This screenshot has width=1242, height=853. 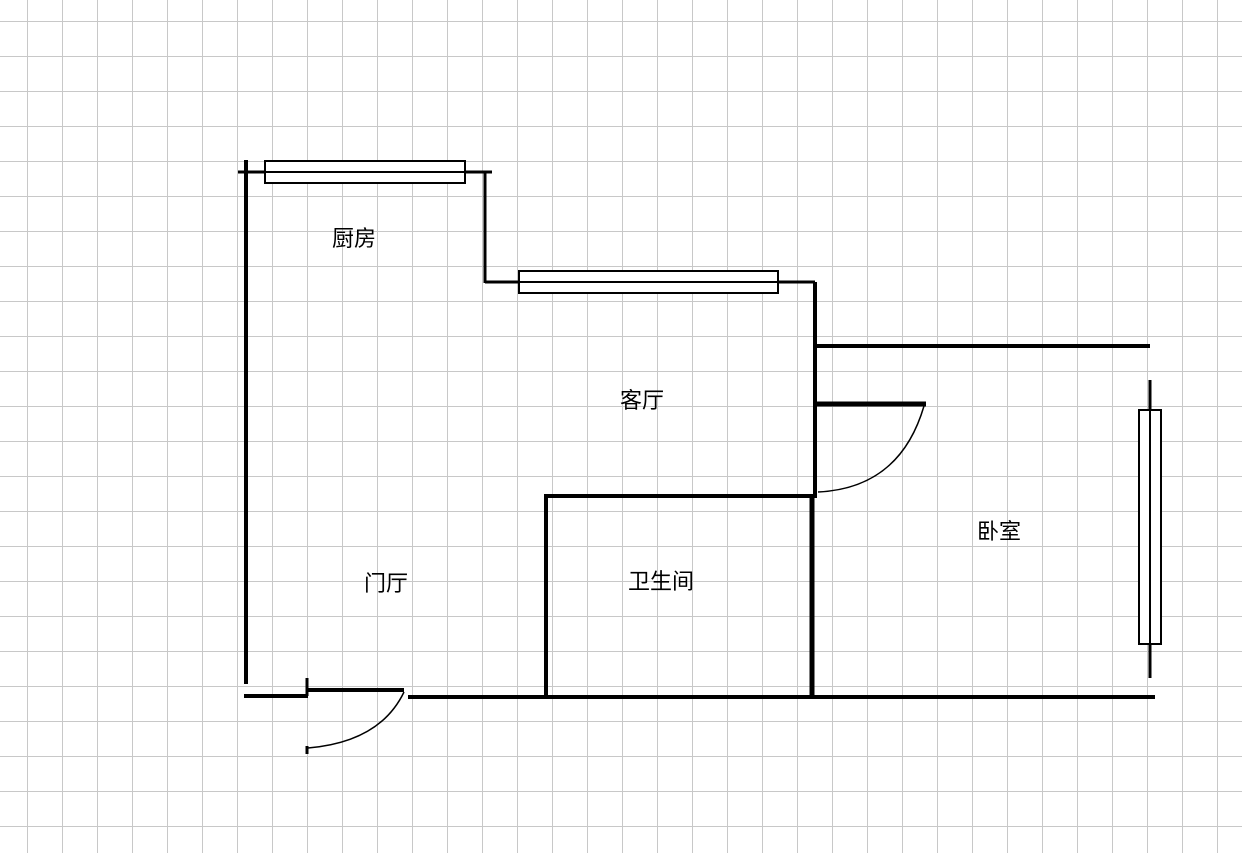 What do you see at coordinates (354, 239) in the screenshot?
I see `room-label-kitchen: 厨房` at bounding box center [354, 239].